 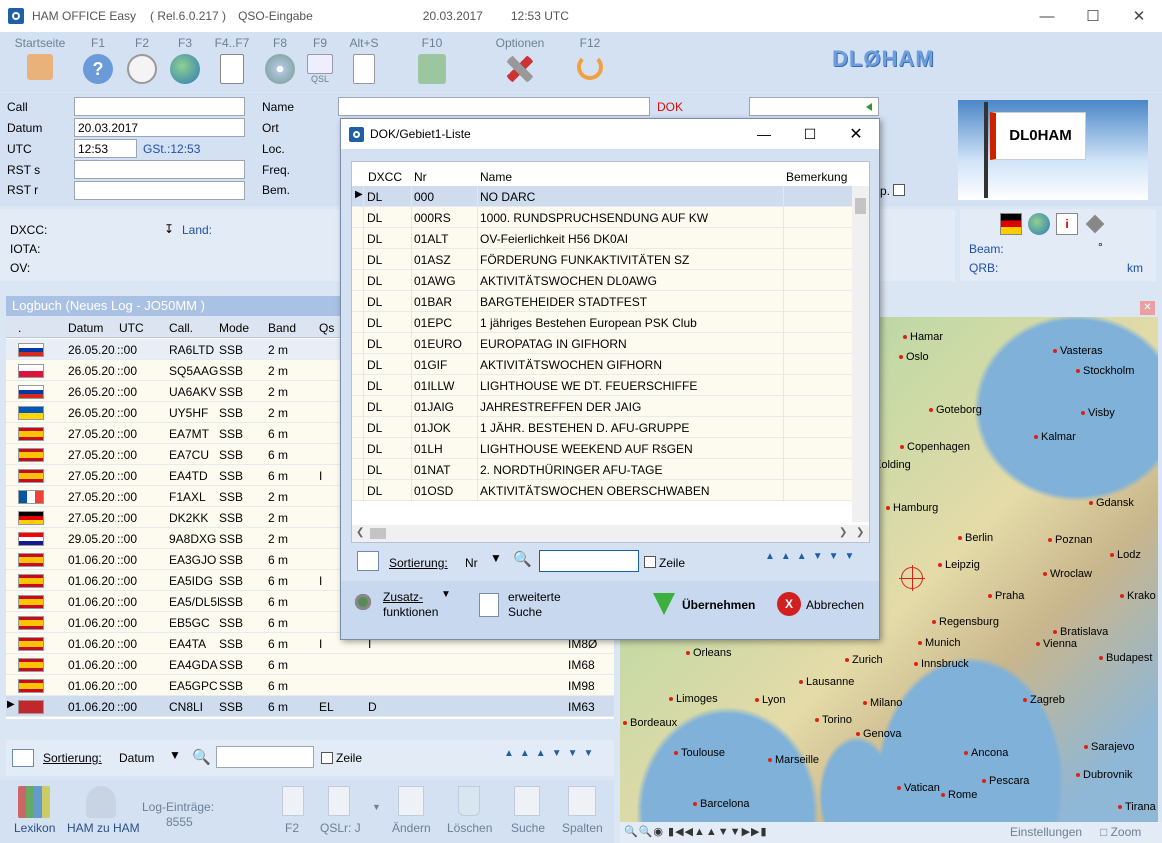 What do you see at coordinates (103, 828) in the screenshot?
I see `ham-zu-ham-label: HAM zu HAM` at bounding box center [103, 828].